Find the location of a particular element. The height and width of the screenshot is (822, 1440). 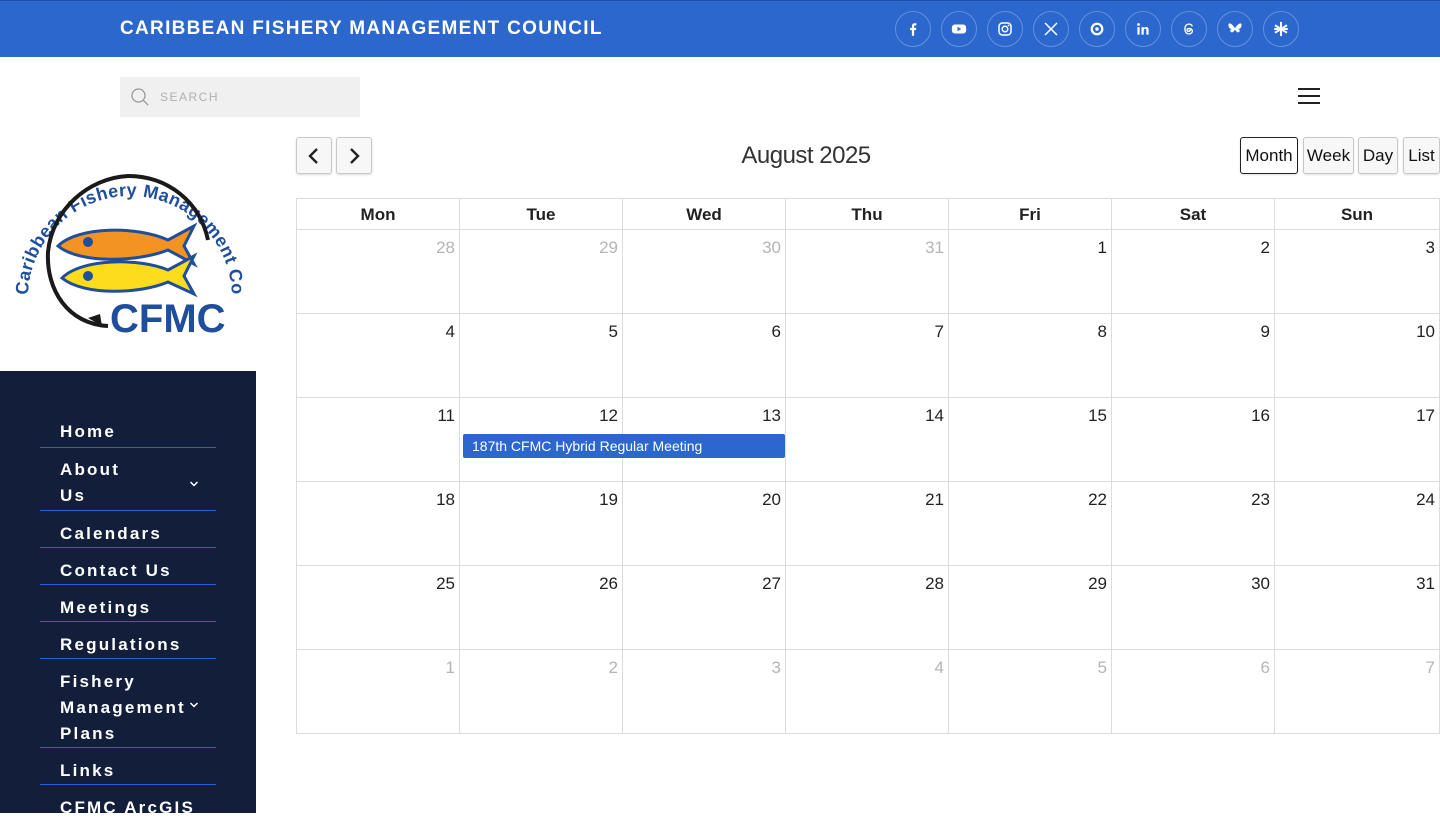

day-number: 27 is located at coordinates (771, 584).